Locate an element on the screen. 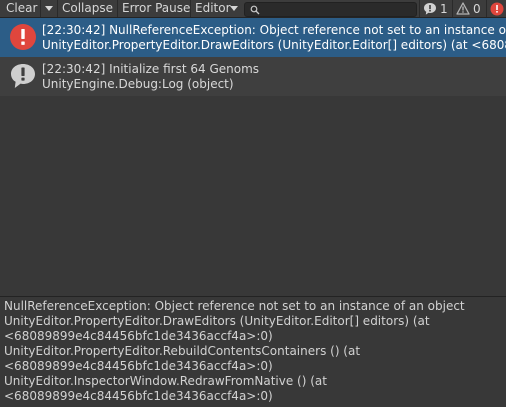 The image size is (506, 407). collapse-button: Collapse is located at coordinates (87, 8).